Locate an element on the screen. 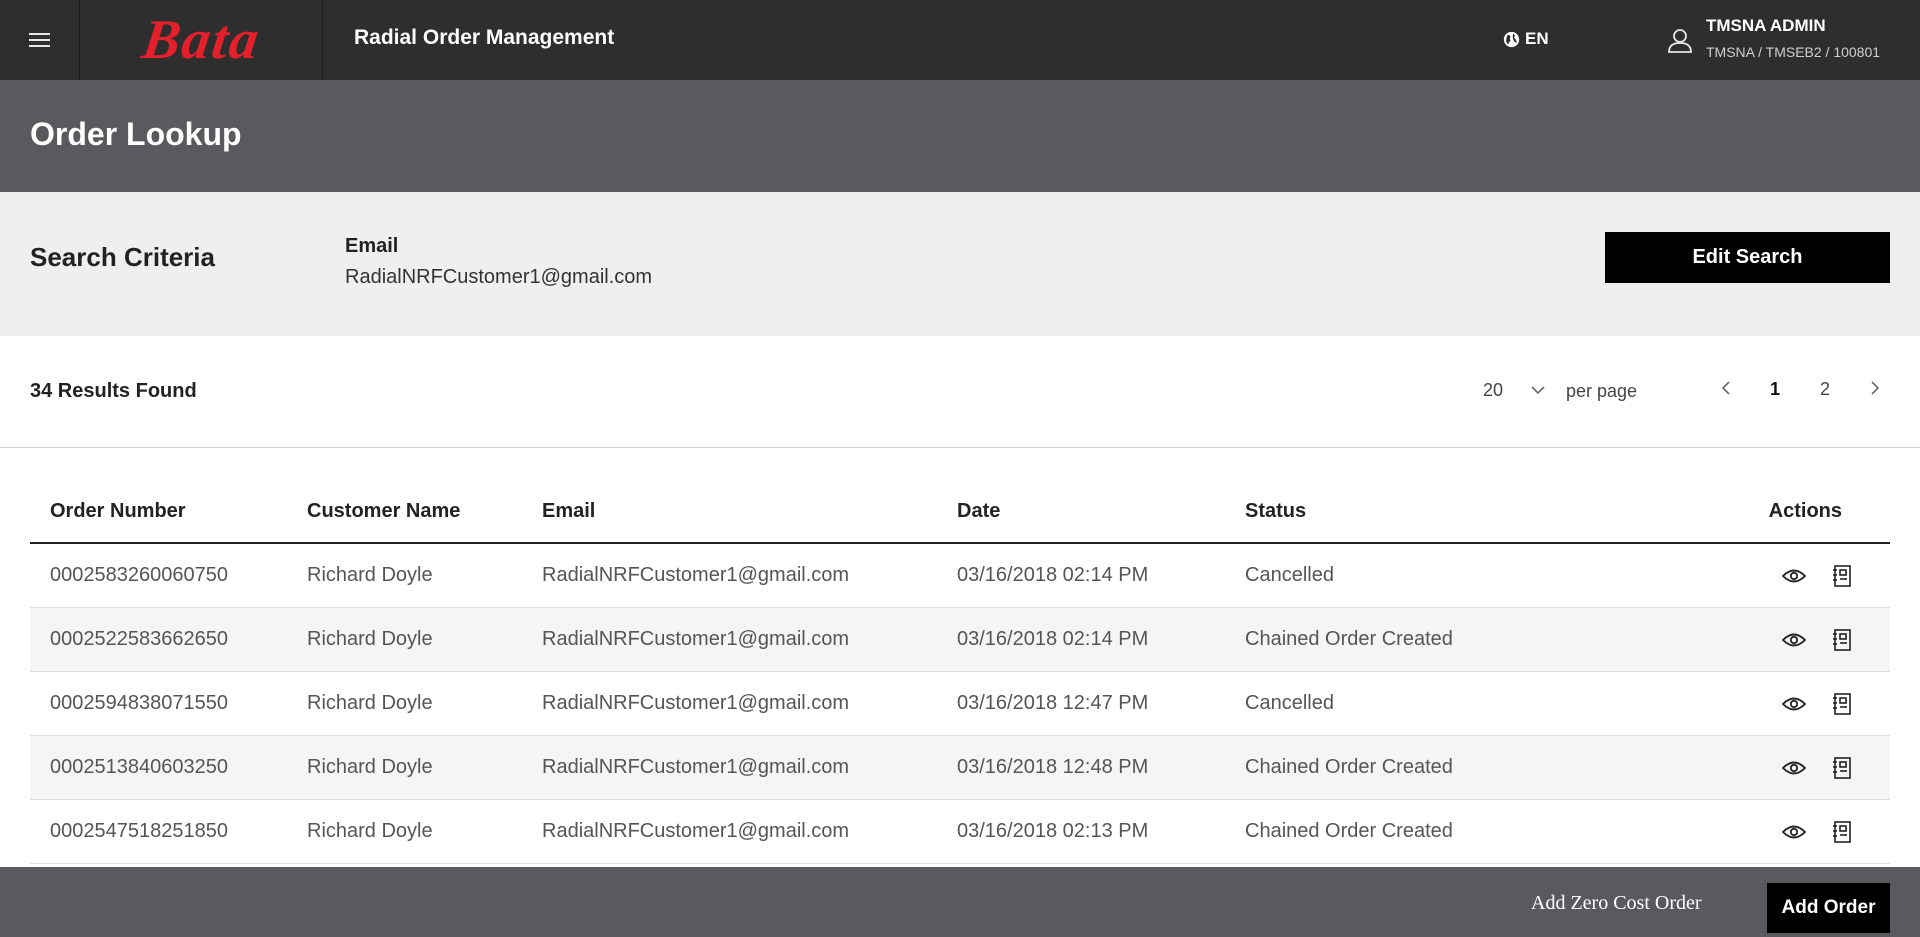 This screenshot has width=1920, height=937. cell-order-number: 0002547518251850 is located at coordinates (139, 831).